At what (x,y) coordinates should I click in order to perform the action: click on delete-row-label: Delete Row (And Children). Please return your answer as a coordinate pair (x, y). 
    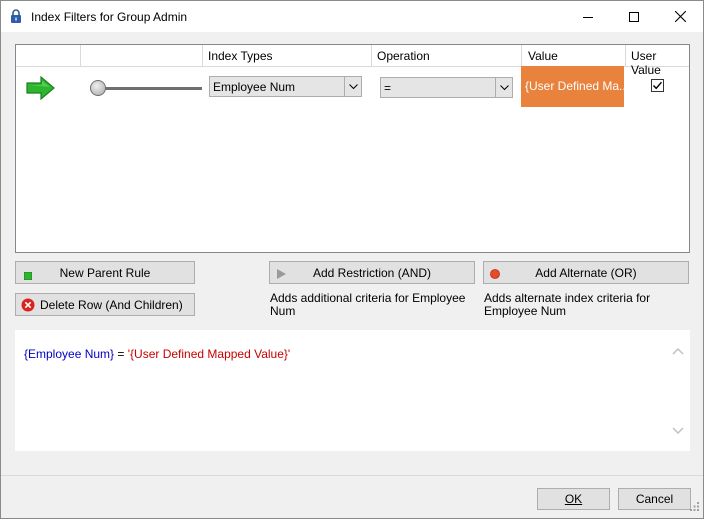
    Looking at the image, I should click on (111, 305).